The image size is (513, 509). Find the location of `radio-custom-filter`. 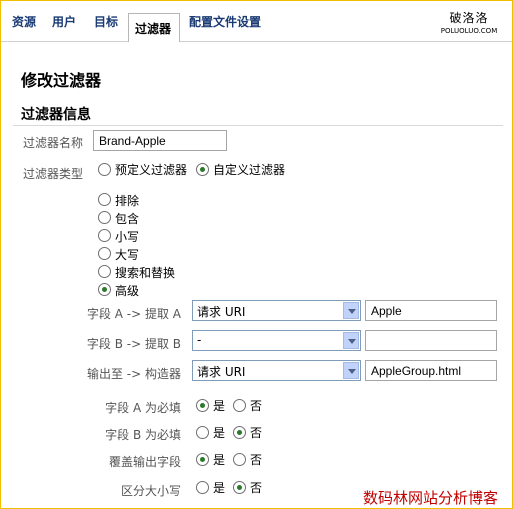

radio-custom-filter is located at coordinates (202, 169).